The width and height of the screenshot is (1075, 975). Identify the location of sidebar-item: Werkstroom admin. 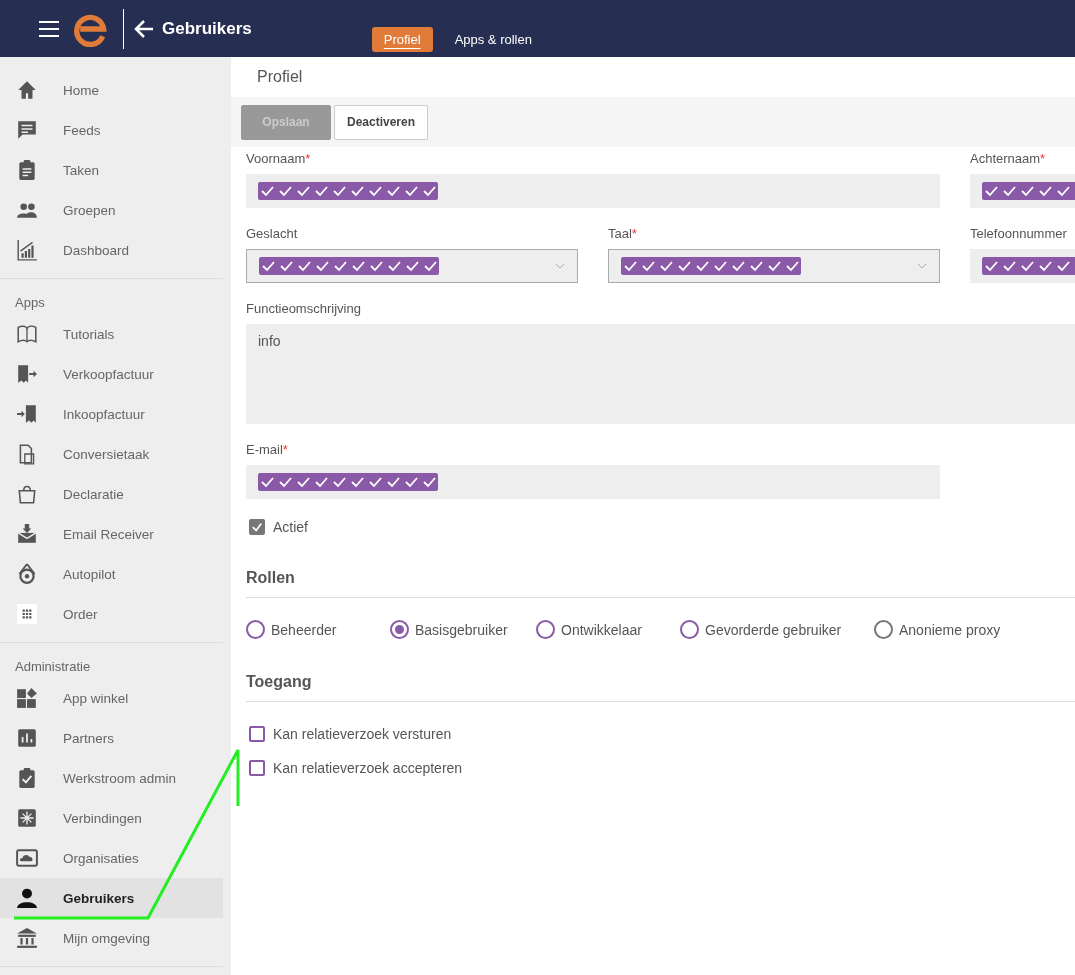
(111, 778).